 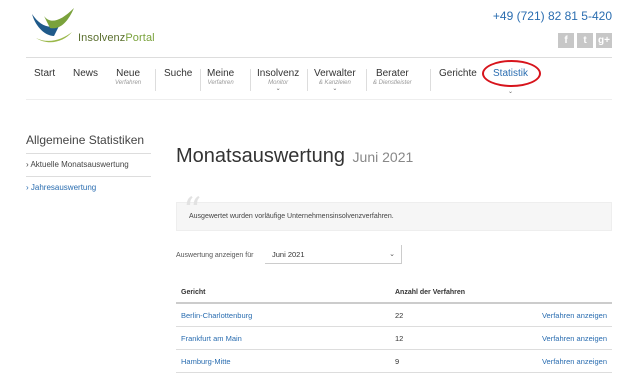 I want to click on nav-start: Start, so click(x=44, y=73).